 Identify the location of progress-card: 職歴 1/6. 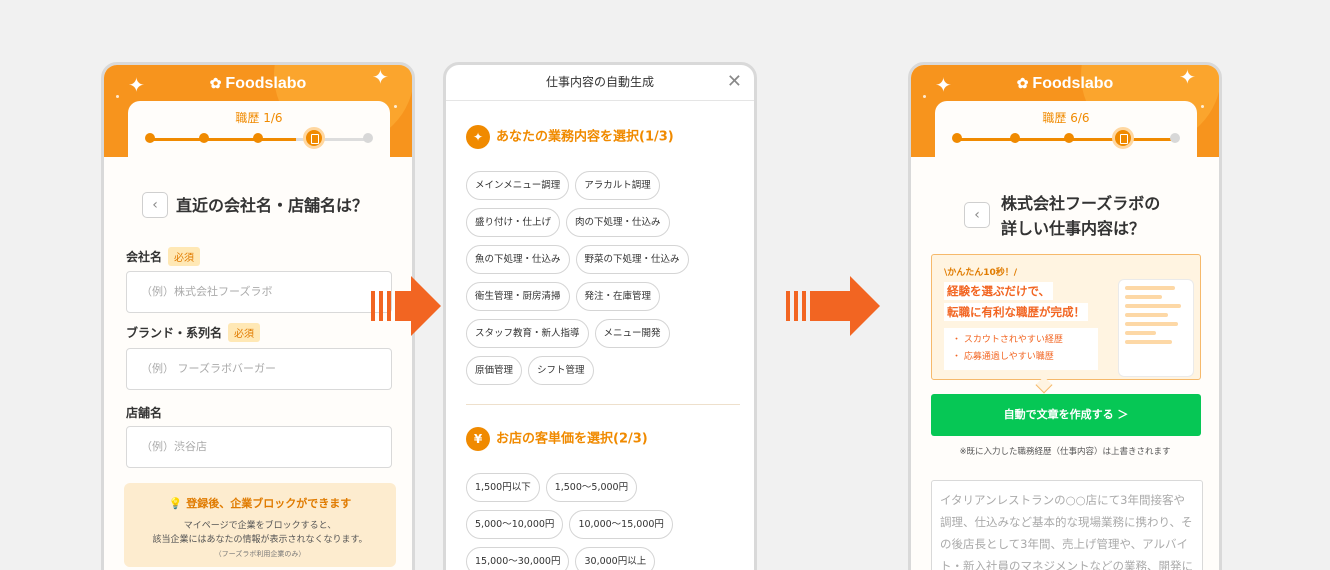
(259, 129).